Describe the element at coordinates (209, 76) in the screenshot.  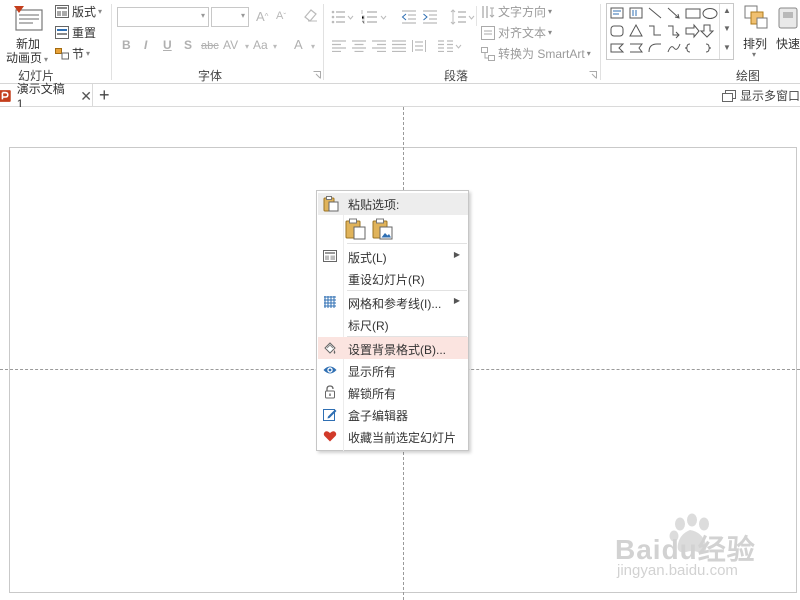
I see `group-label-font: 字体` at that location.